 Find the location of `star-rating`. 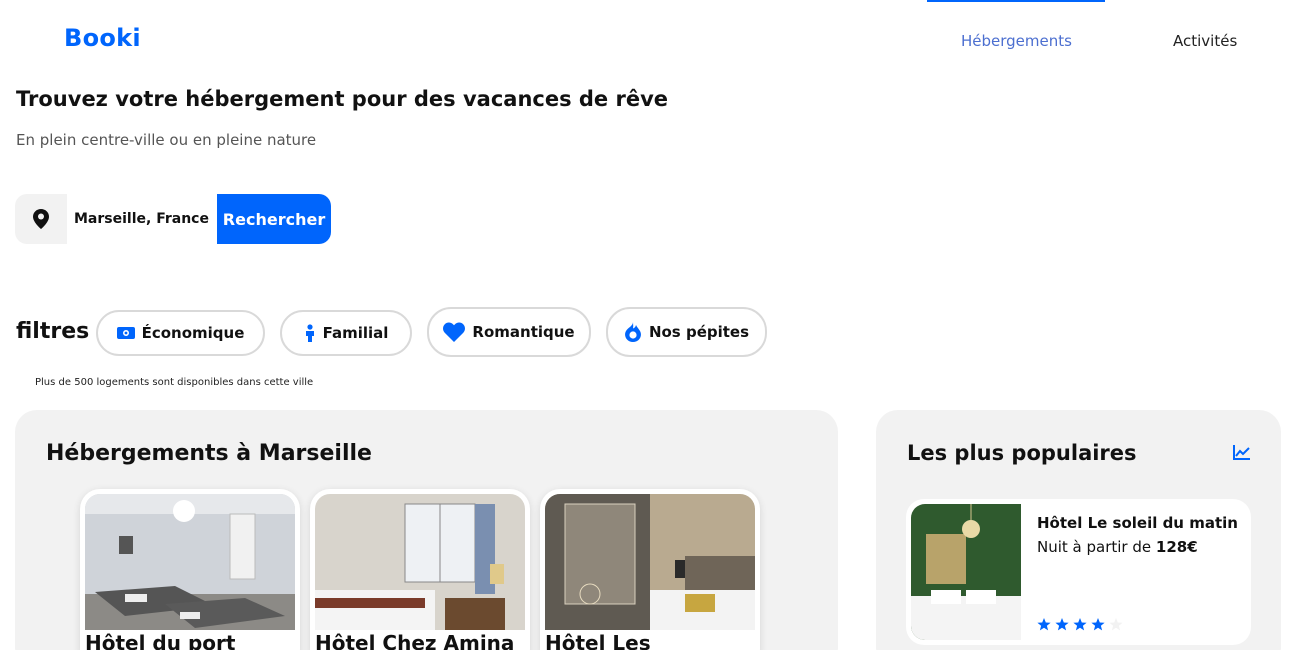

star-rating is located at coordinates (1080, 624).